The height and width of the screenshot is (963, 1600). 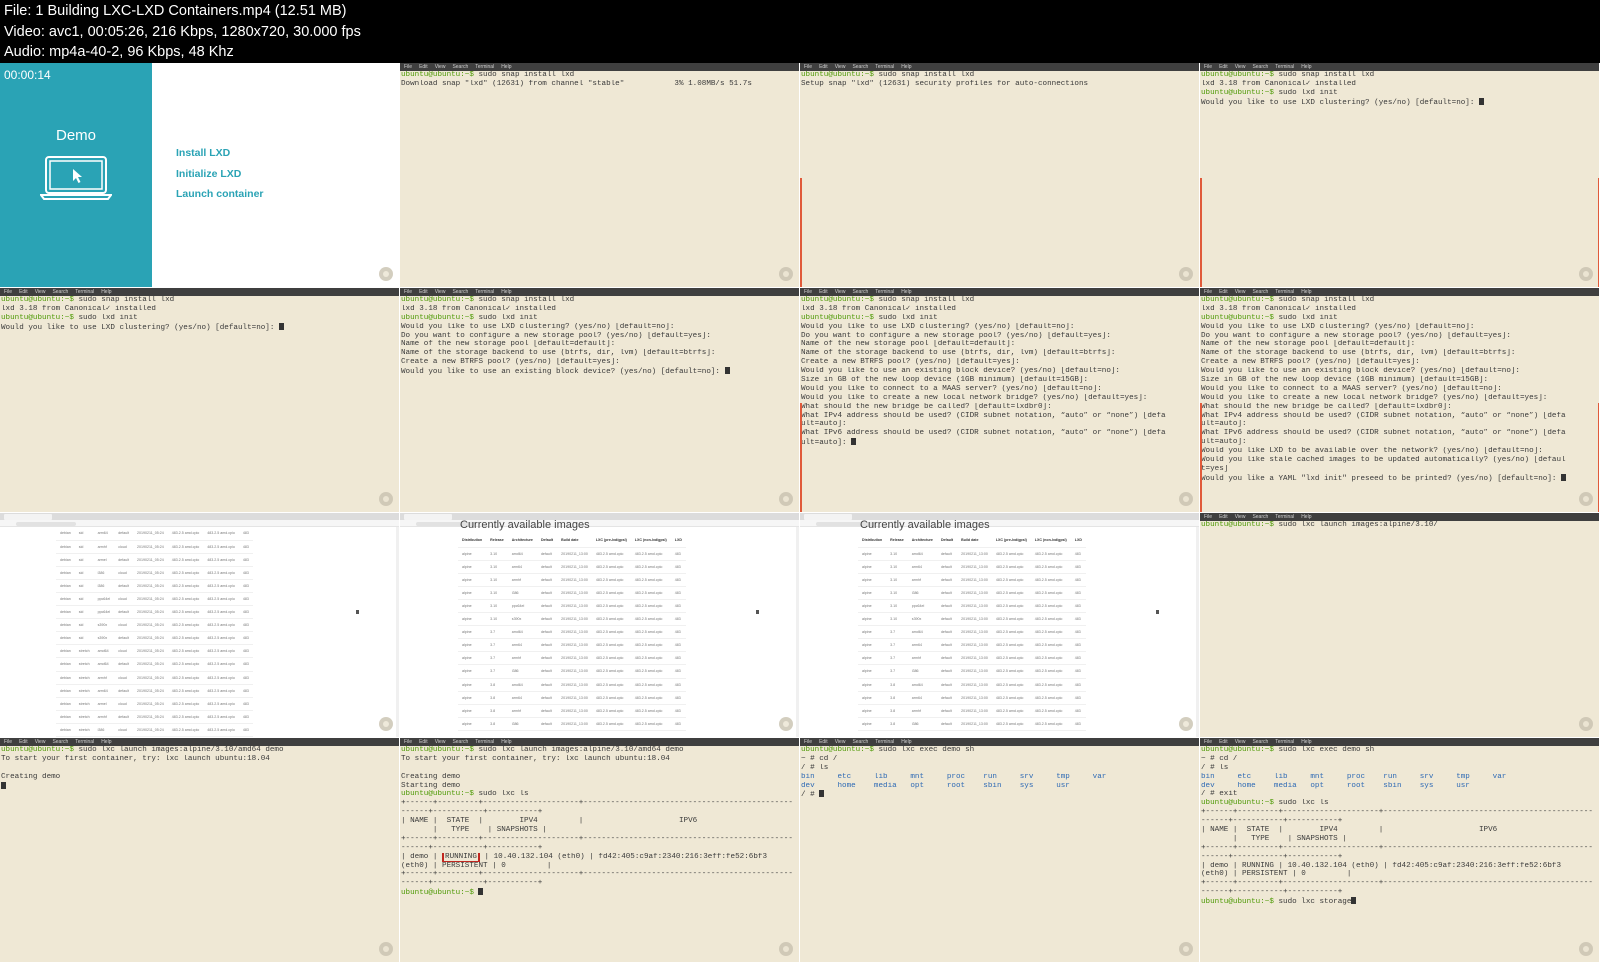 What do you see at coordinates (104, 691) in the screenshot?
I see `table-cell: arm64` at bounding box center [104, 691].